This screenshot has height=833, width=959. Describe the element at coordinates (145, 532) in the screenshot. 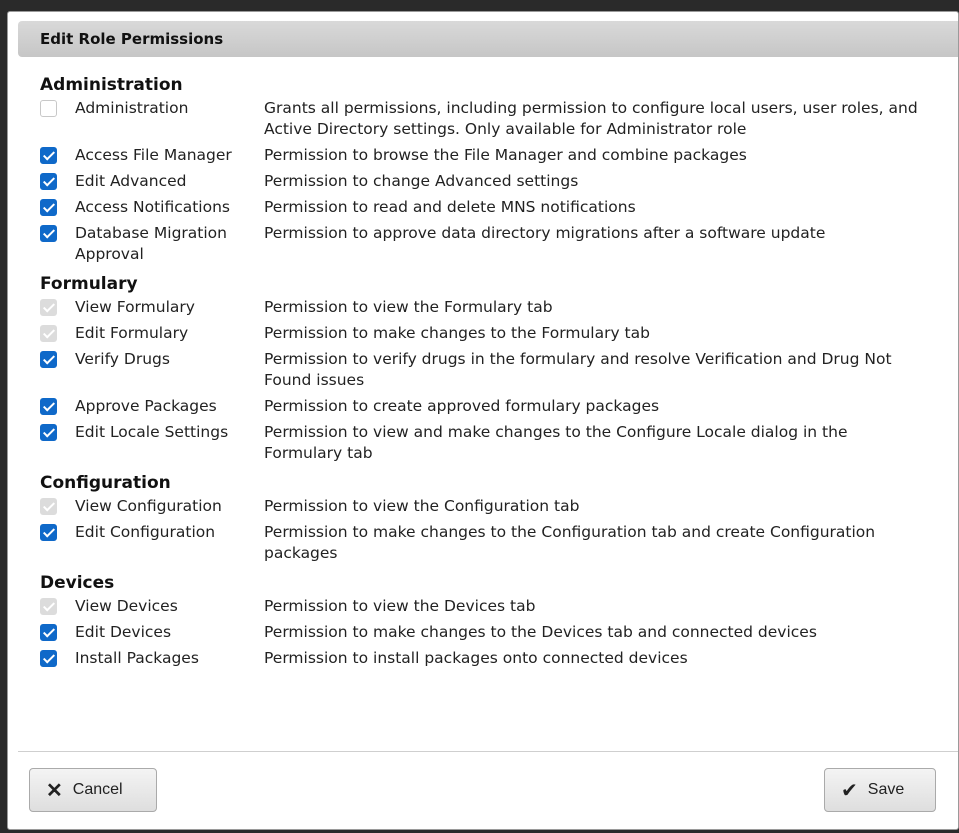

I see `permission-name: Edit Configuration` at that location.